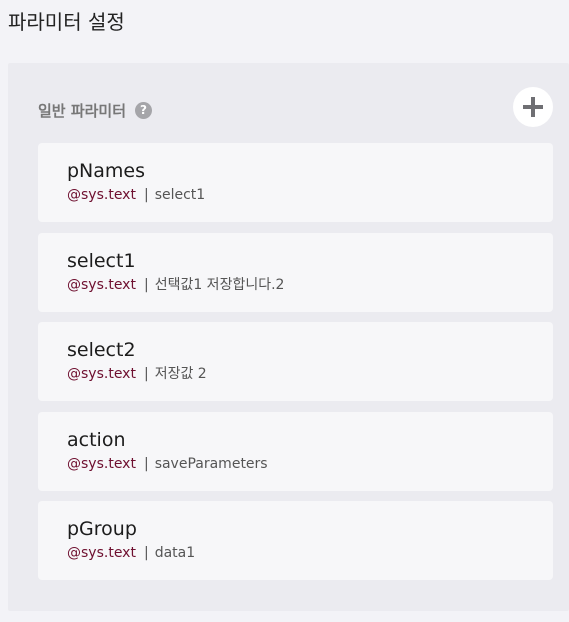  Describe the element at coordinates (106, 171) in the screenshot. I see `parameter-name: pNames` at that location.